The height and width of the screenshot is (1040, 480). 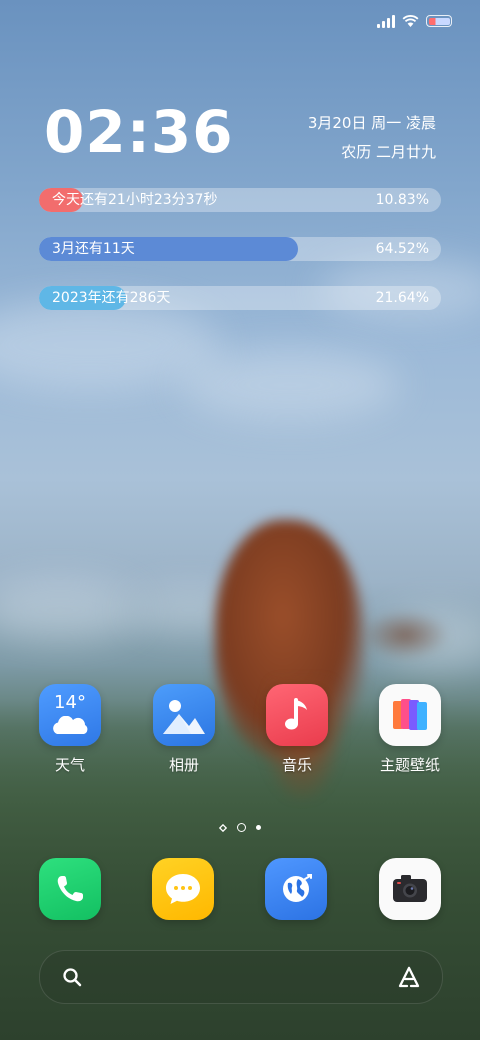 What do you see at coordinates (240, 249) in the screenshot?
I see `progress-bar-month: 3月还有11天 64.52%` at bounding box center [240, 249].